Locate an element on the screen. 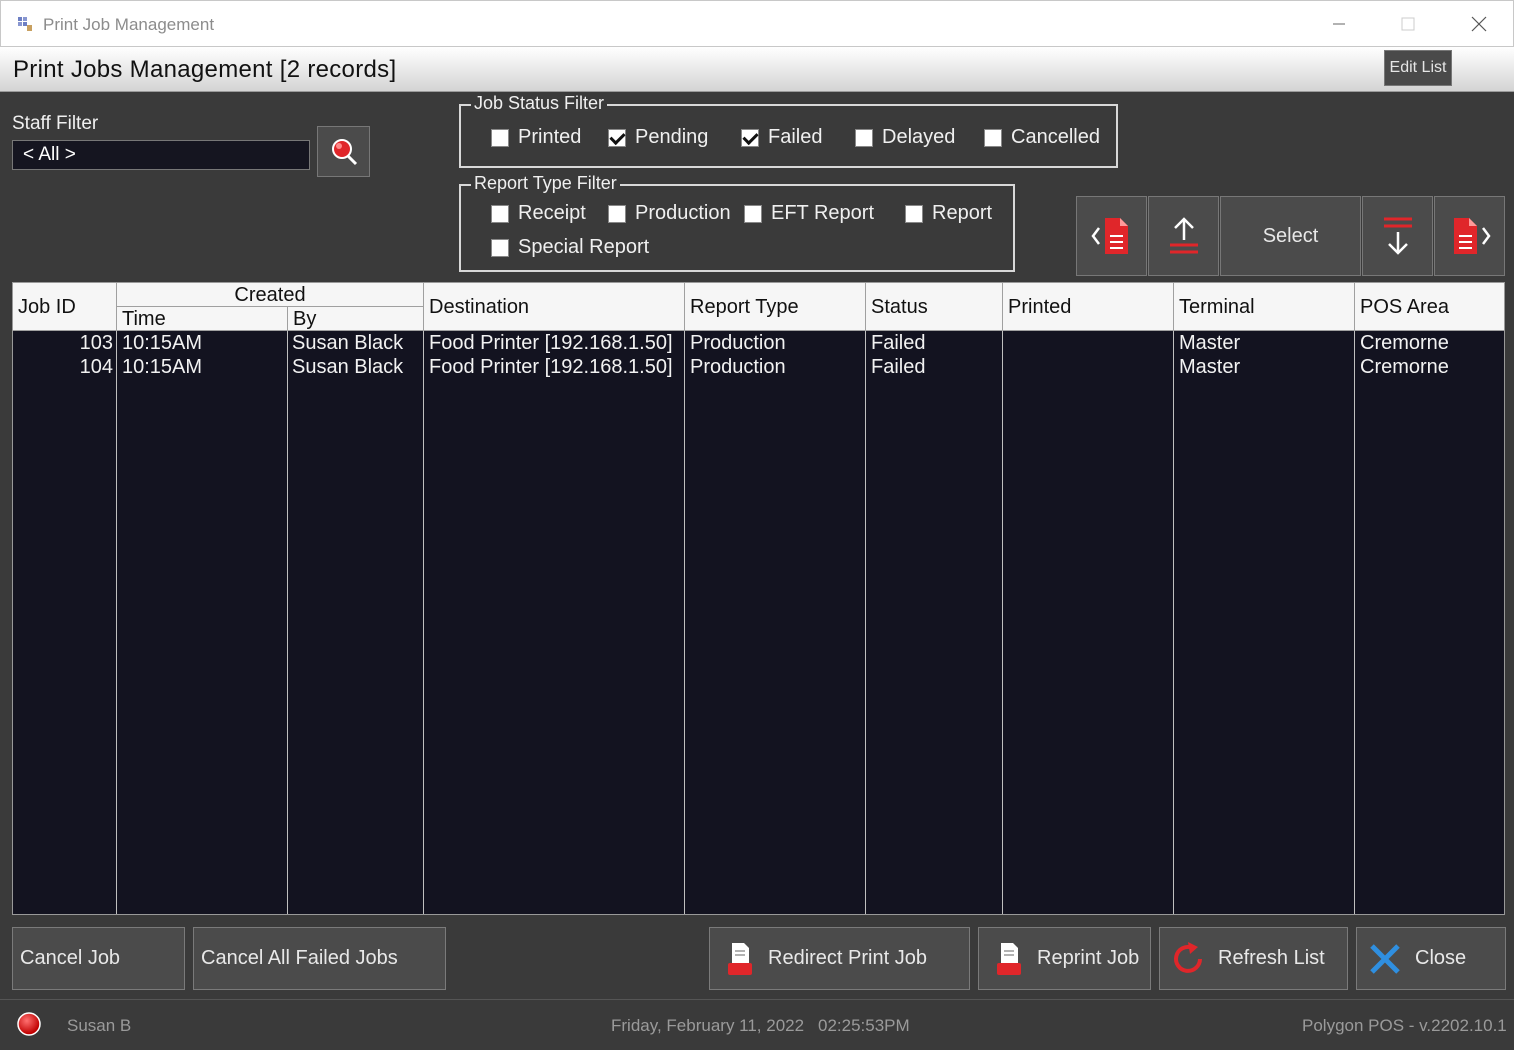 The height and width of the screenshot is (1050, 1514). column-header-pos-area: POS Area is located at coordinates (1429, 307).